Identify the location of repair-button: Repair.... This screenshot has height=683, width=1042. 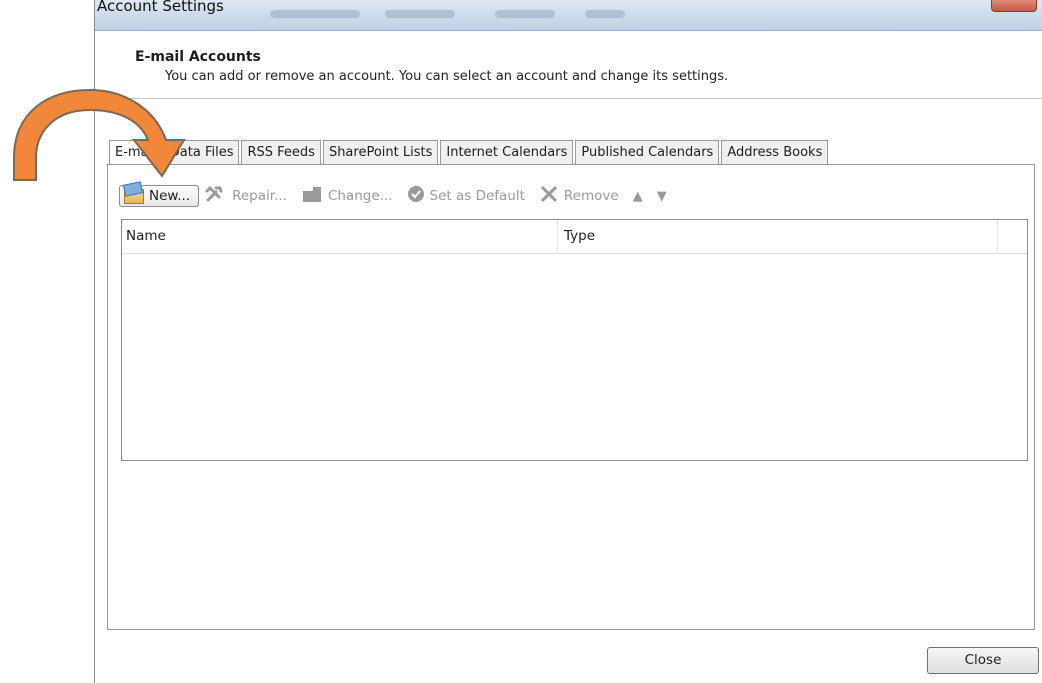
(246, 196).